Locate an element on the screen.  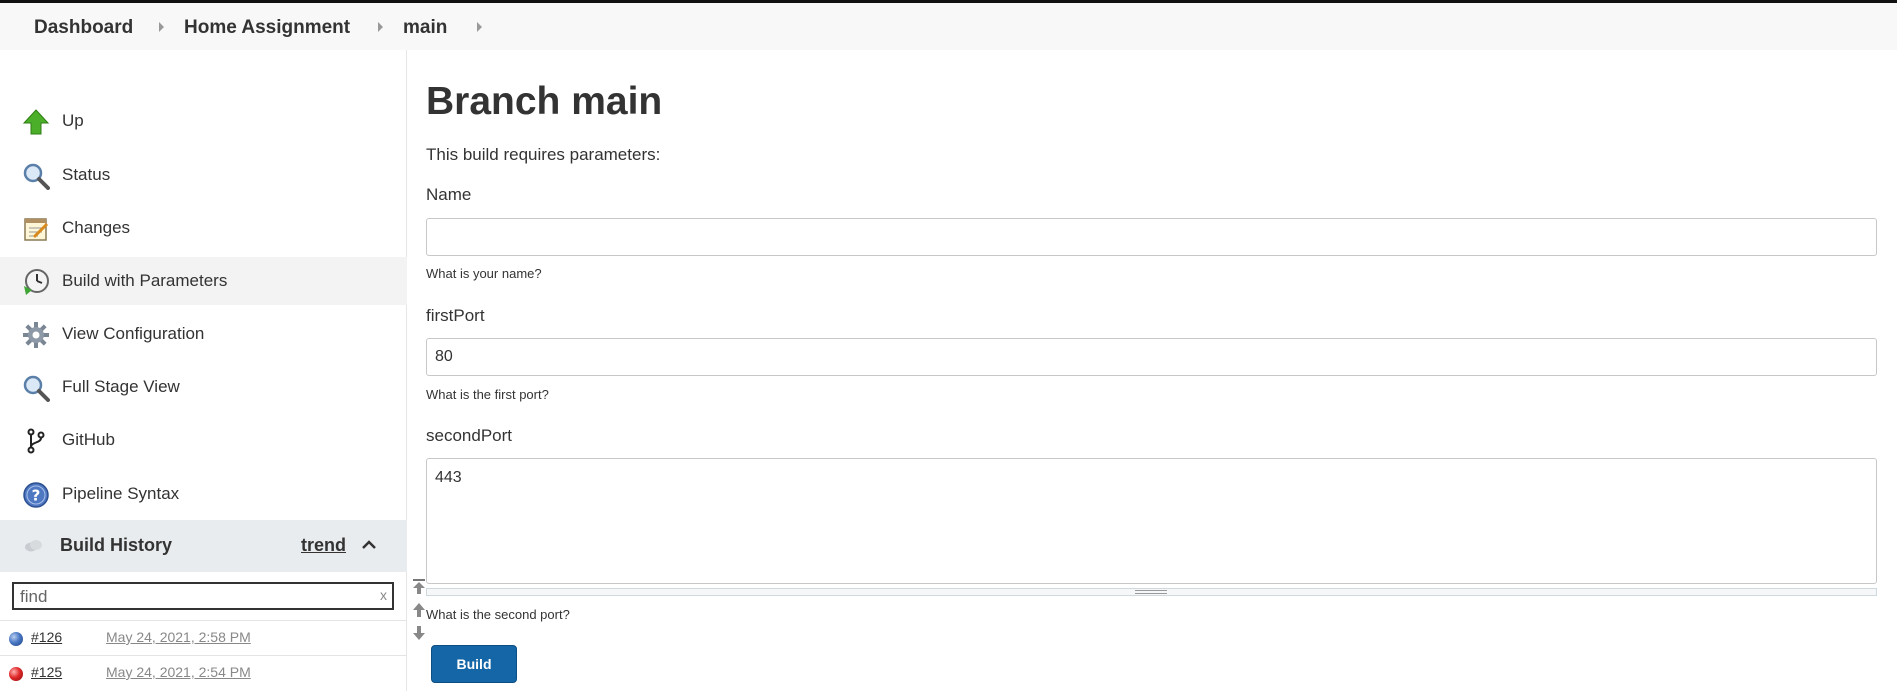
sidebar-item-label: Pipeline Syntax is located at coordinates (121, 493).